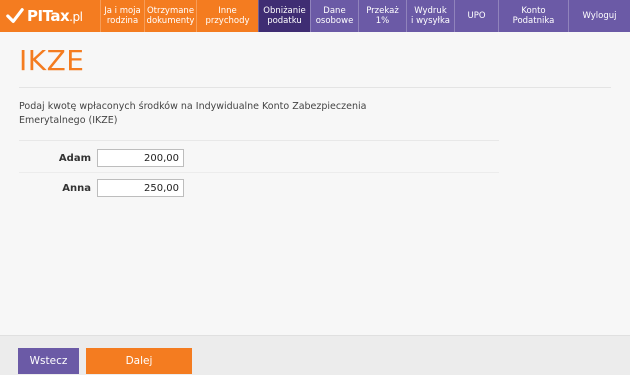 The width and height of the screenshot is (630, 375). Describe the element at coordinates (284, 16) in the screenshot. I see `nav-obnizanie-podatku: Obniżanie podatku` at that location.